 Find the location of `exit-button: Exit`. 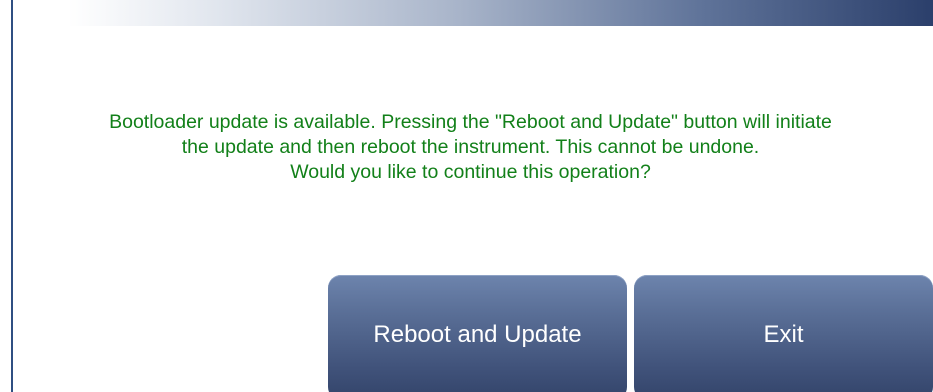

exit-button: Exit is located at coordinates (783, 333).